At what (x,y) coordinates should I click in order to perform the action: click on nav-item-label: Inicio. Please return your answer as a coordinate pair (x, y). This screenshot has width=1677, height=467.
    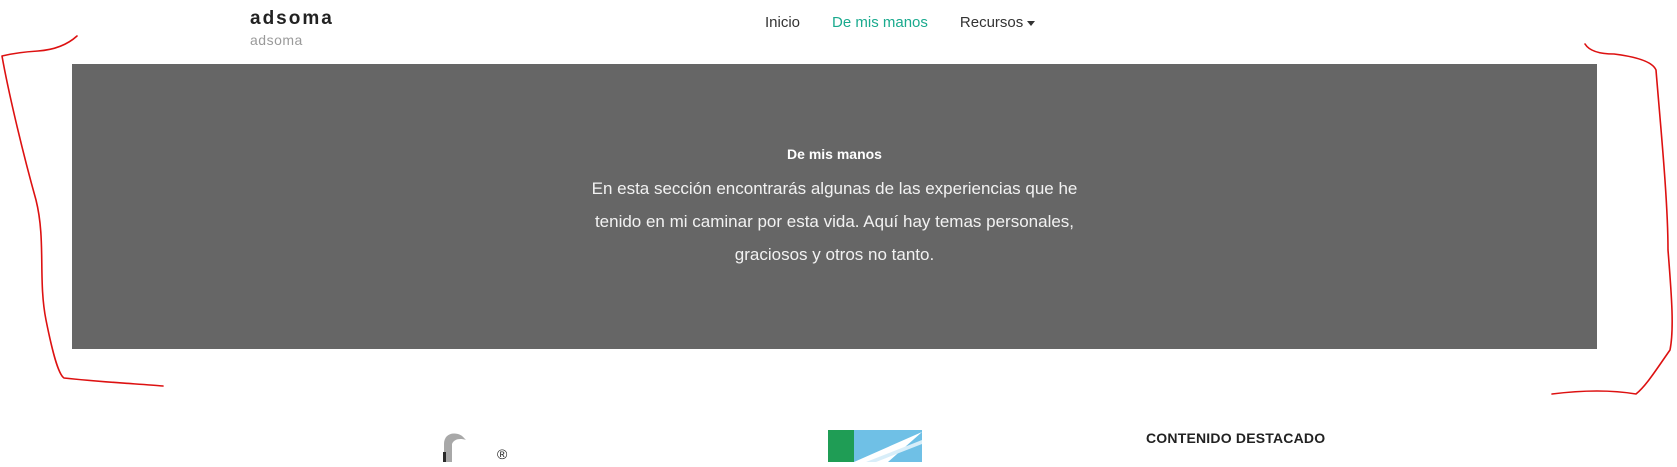
    Looking at the image, I should click on (783, 22).